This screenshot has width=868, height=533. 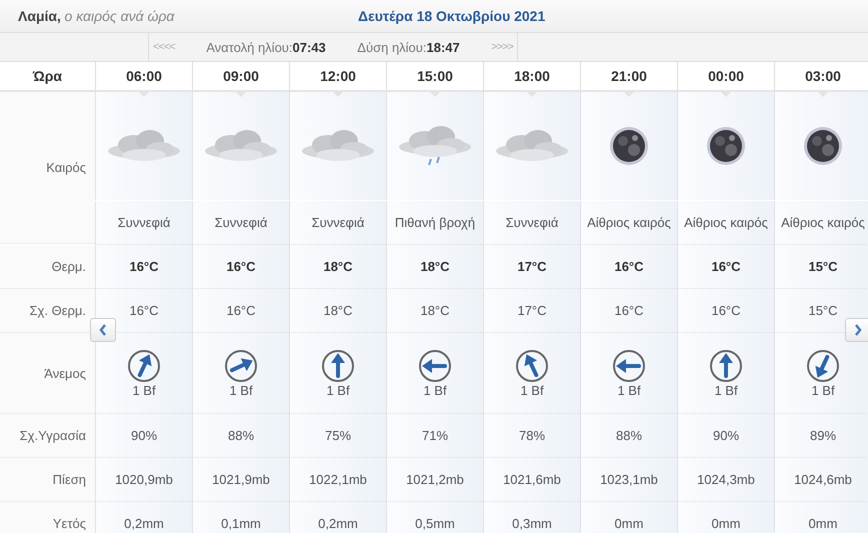 I want to click on column-header: 18:00, so click(x=532, y=76).